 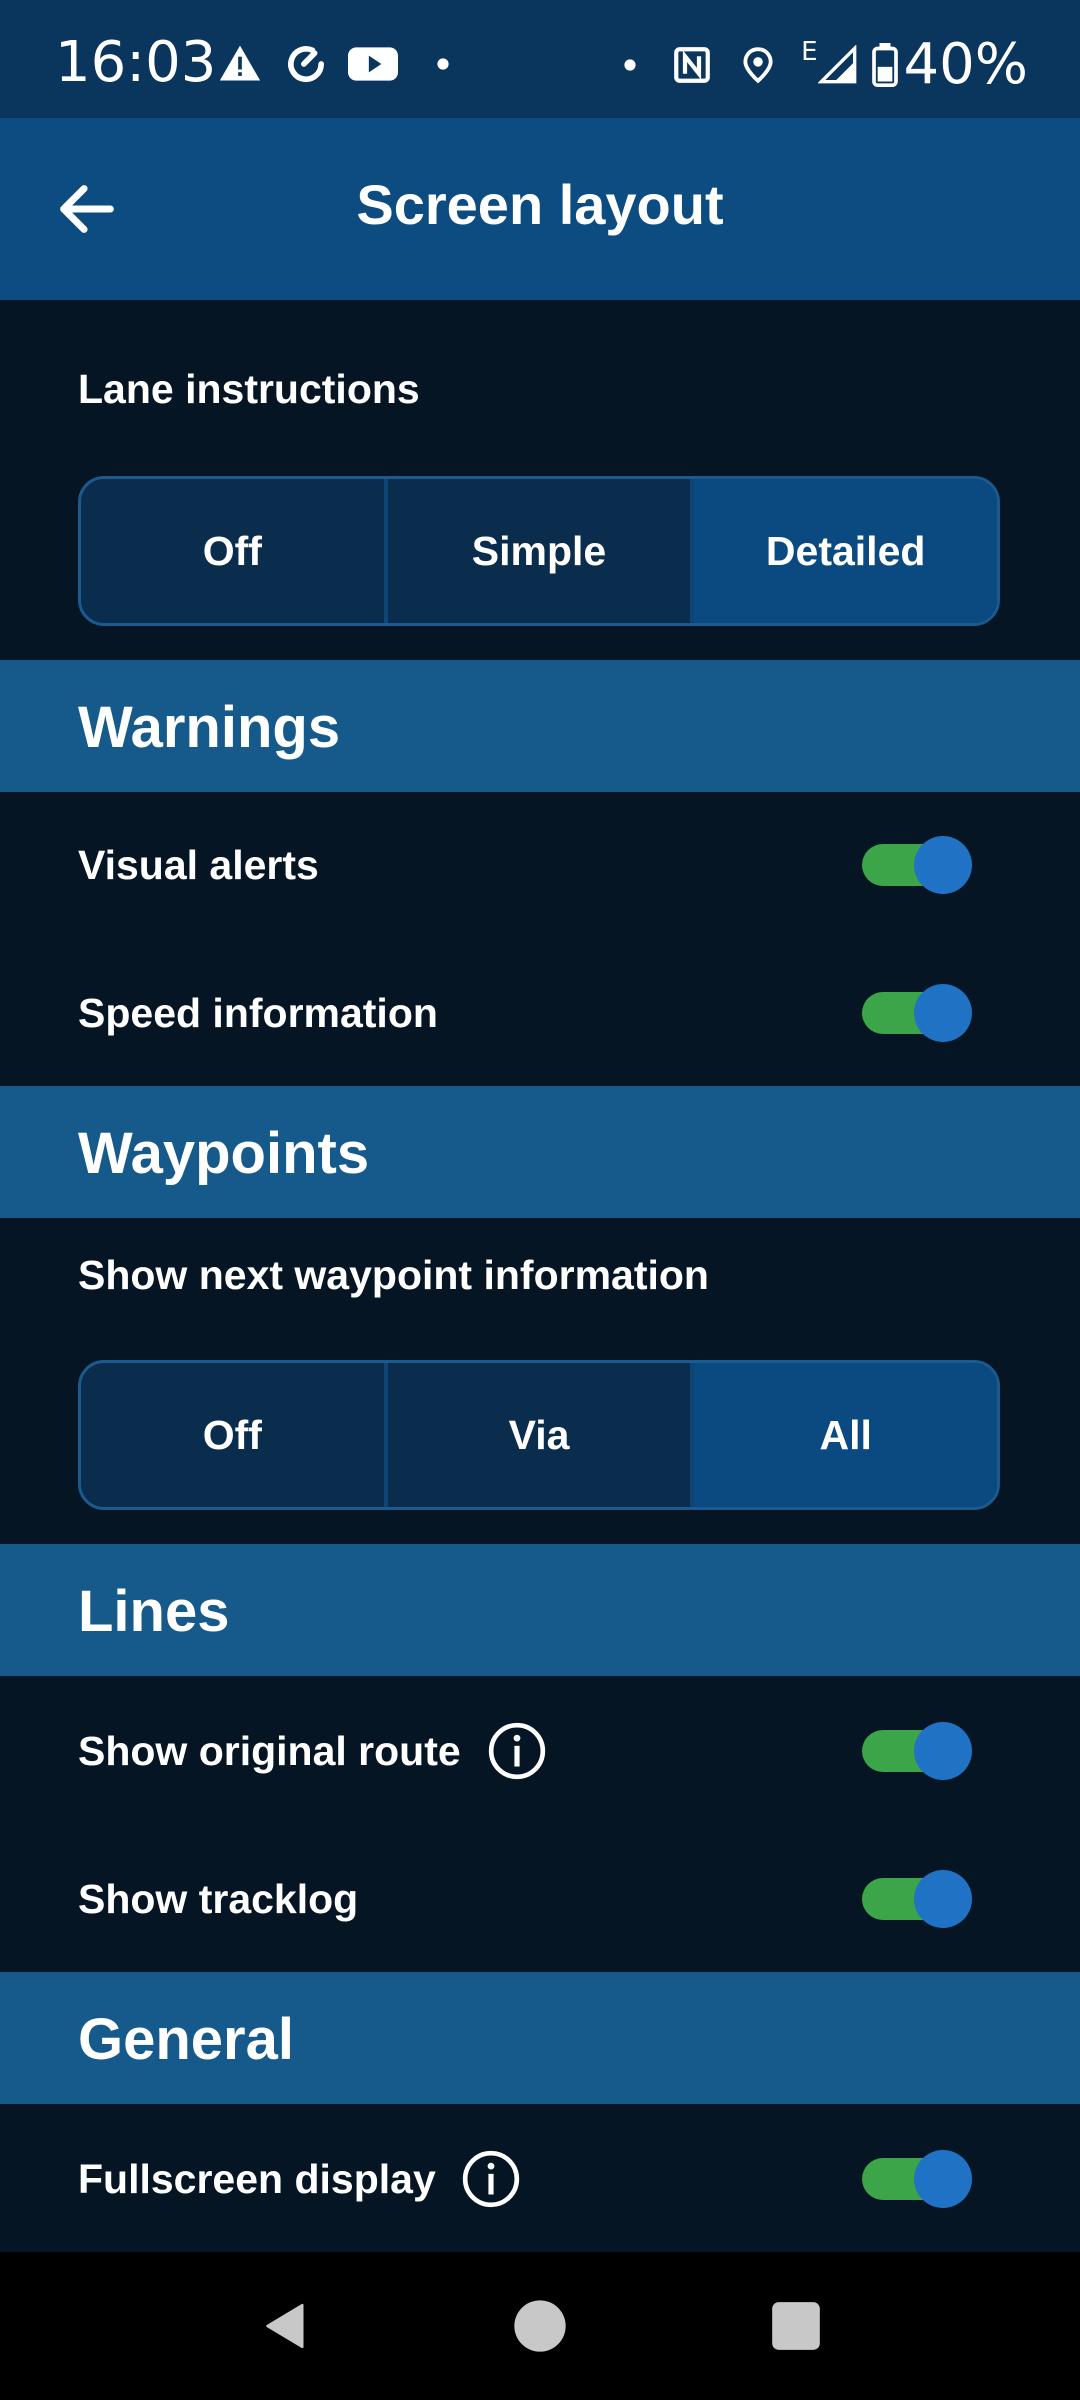 What do you see at coordinates (845, 1435) in the screenshot?
I see `waypoint-option-all: All` at bounding box center [845, 1435].